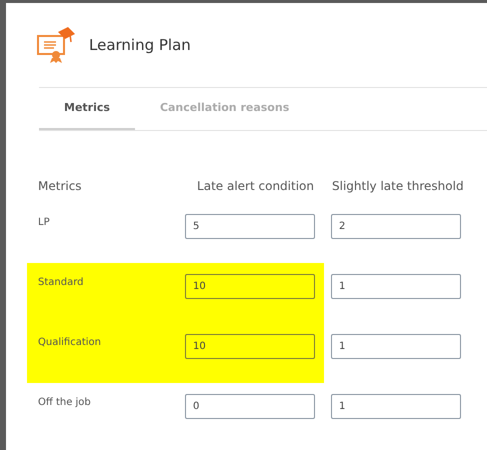  I want to click on column-header: Late alert condition, so click(255, 186).